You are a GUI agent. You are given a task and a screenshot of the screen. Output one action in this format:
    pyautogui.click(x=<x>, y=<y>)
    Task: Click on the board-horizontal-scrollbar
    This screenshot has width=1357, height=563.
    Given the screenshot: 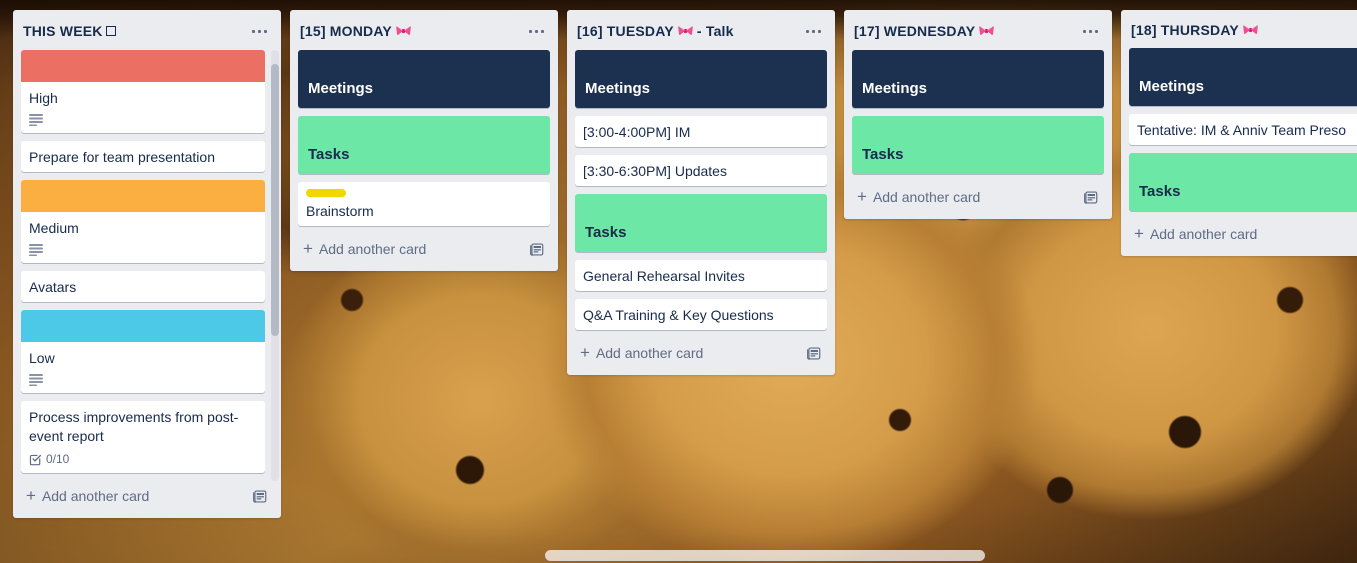 What is the action you would take?
    pyautogui.click(x=678, y=555)
    